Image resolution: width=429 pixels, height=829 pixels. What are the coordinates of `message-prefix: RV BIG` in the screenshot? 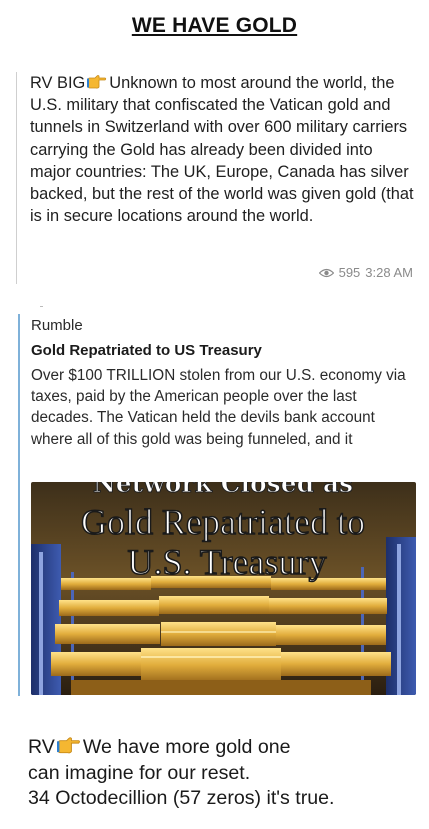 It's located at (58, 83).